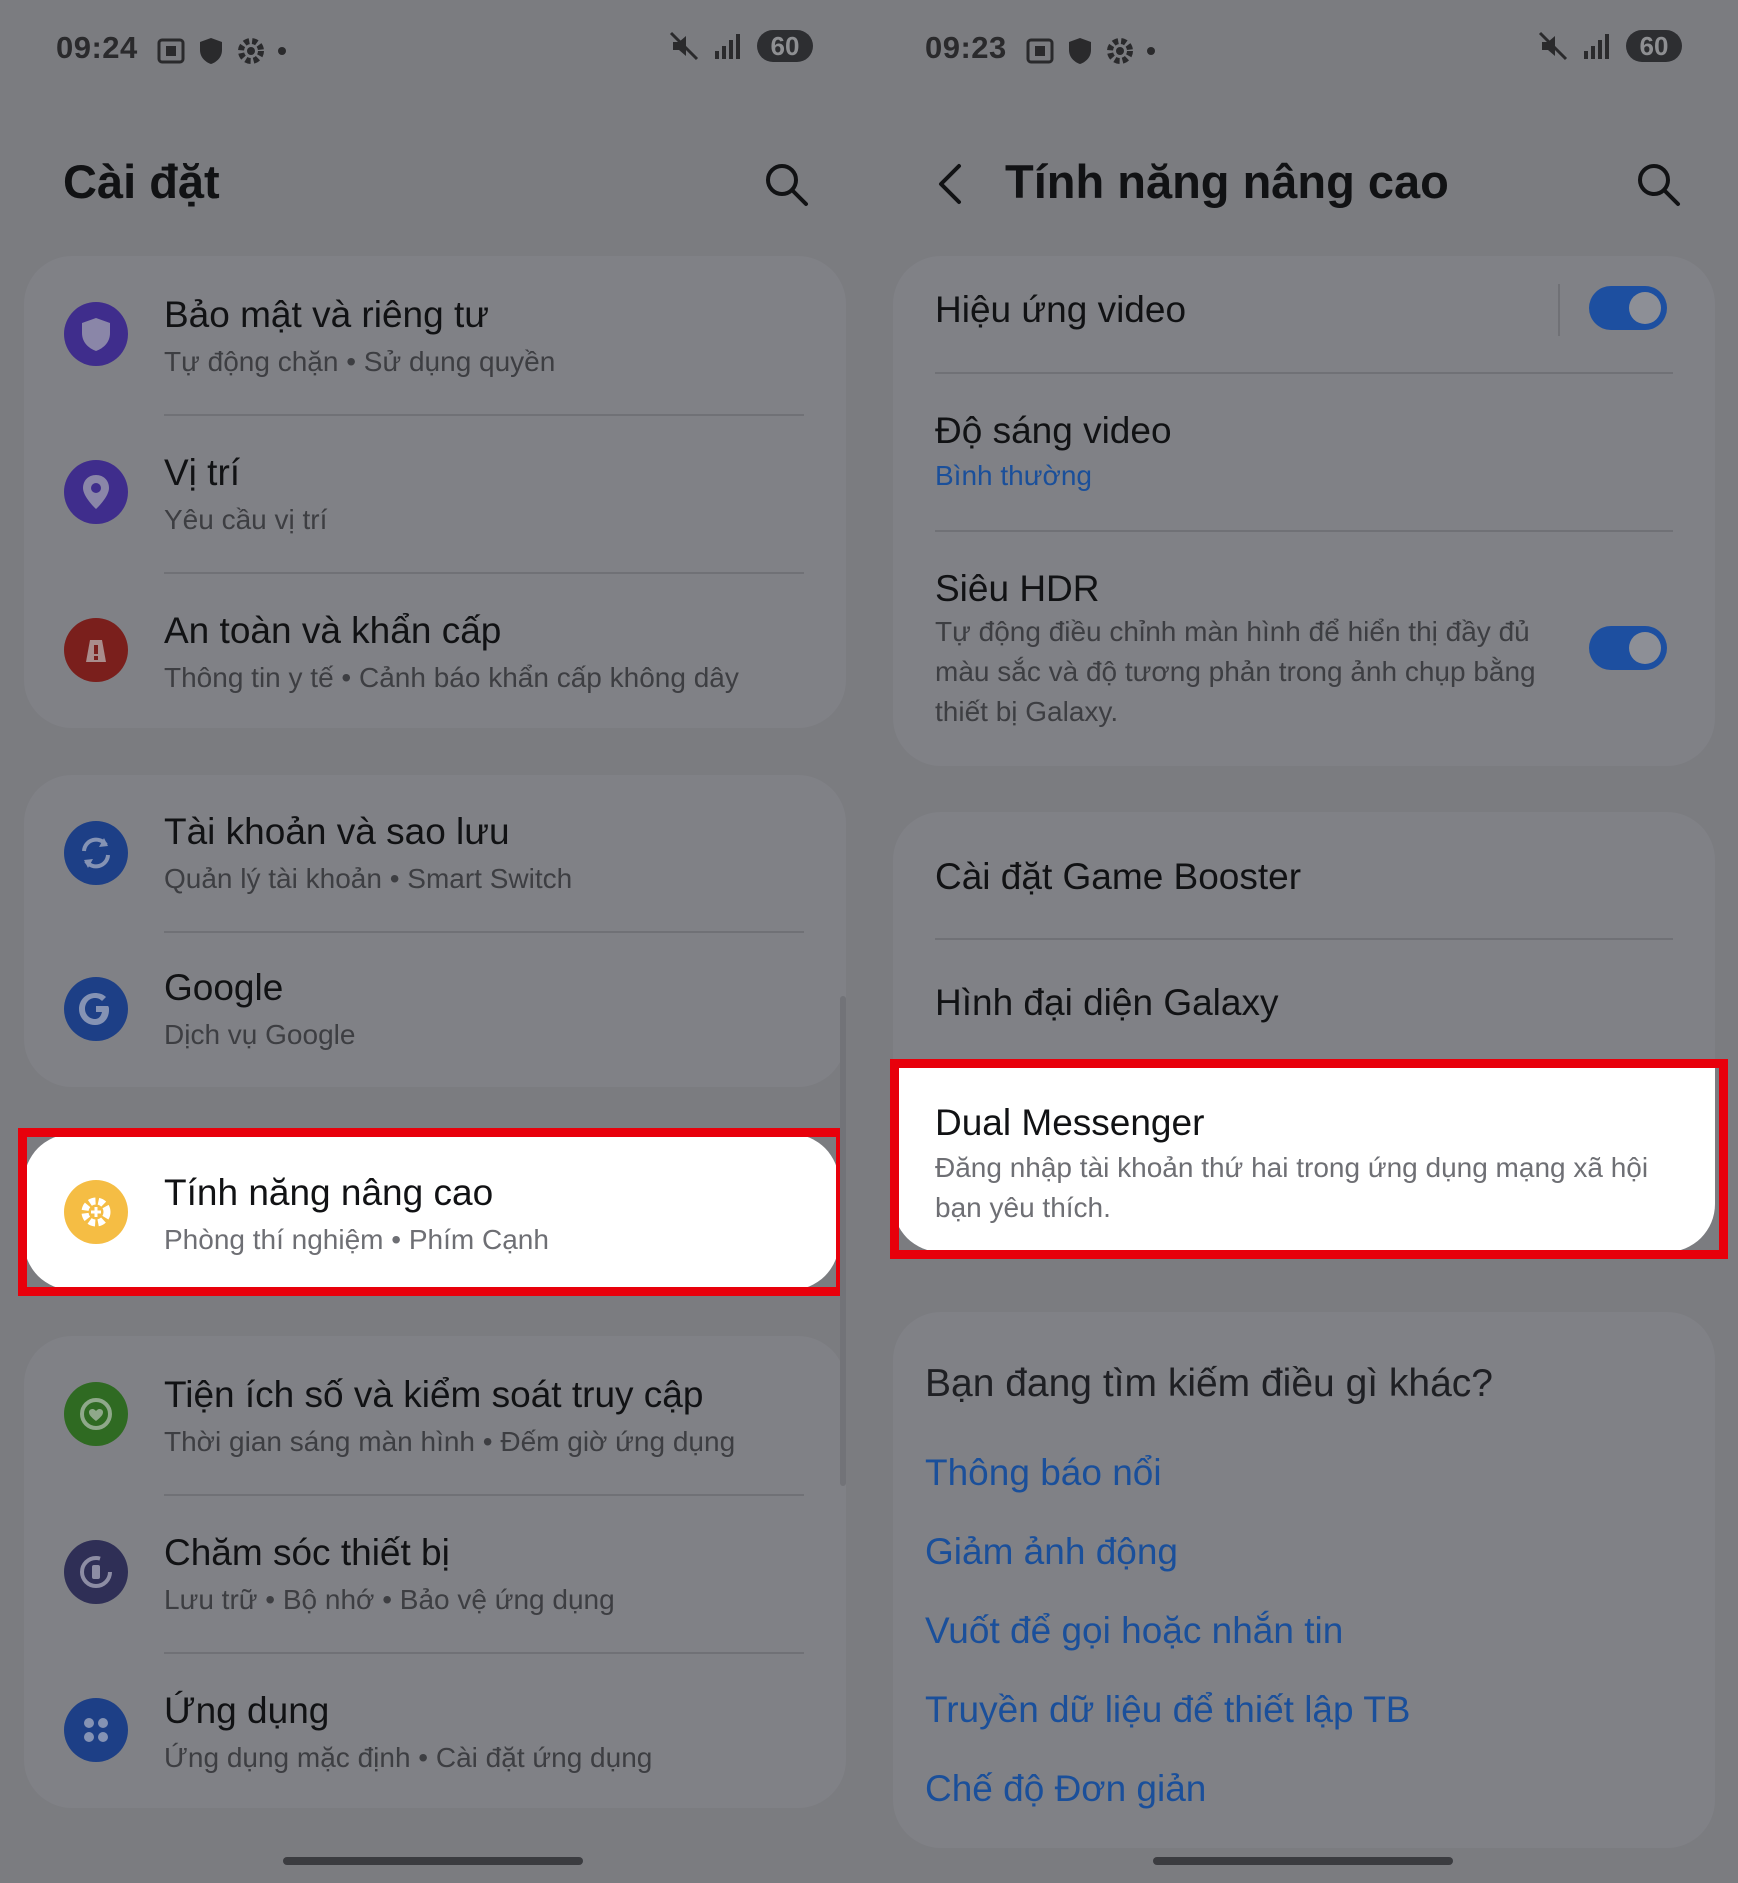  I want to click on settings-item-video-brightness: Độ sáng video Bình thường, so click(1304, 451).